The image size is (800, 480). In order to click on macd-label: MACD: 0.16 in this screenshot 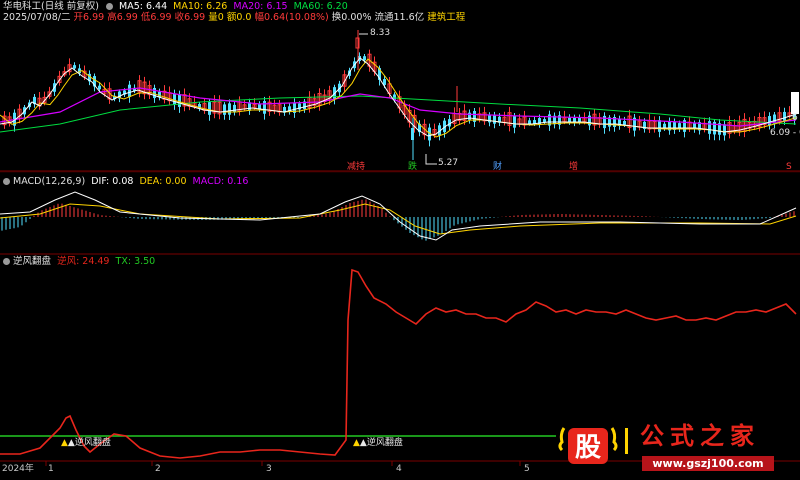, I will do `click(220, 181)`.